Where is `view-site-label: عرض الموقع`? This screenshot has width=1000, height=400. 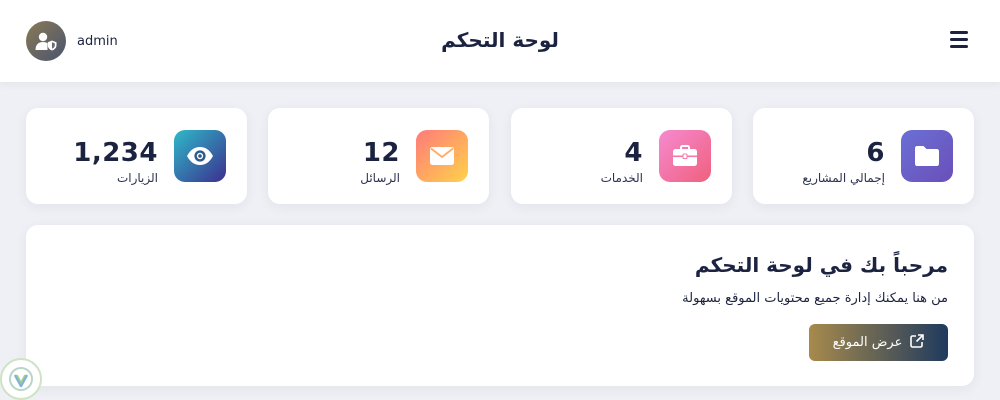
view-site-label: عرض الموقع is located at coordinates (867, 342).